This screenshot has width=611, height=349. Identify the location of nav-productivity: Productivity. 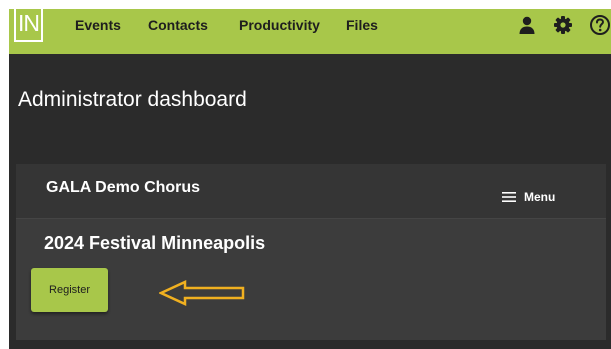
(279, 25).